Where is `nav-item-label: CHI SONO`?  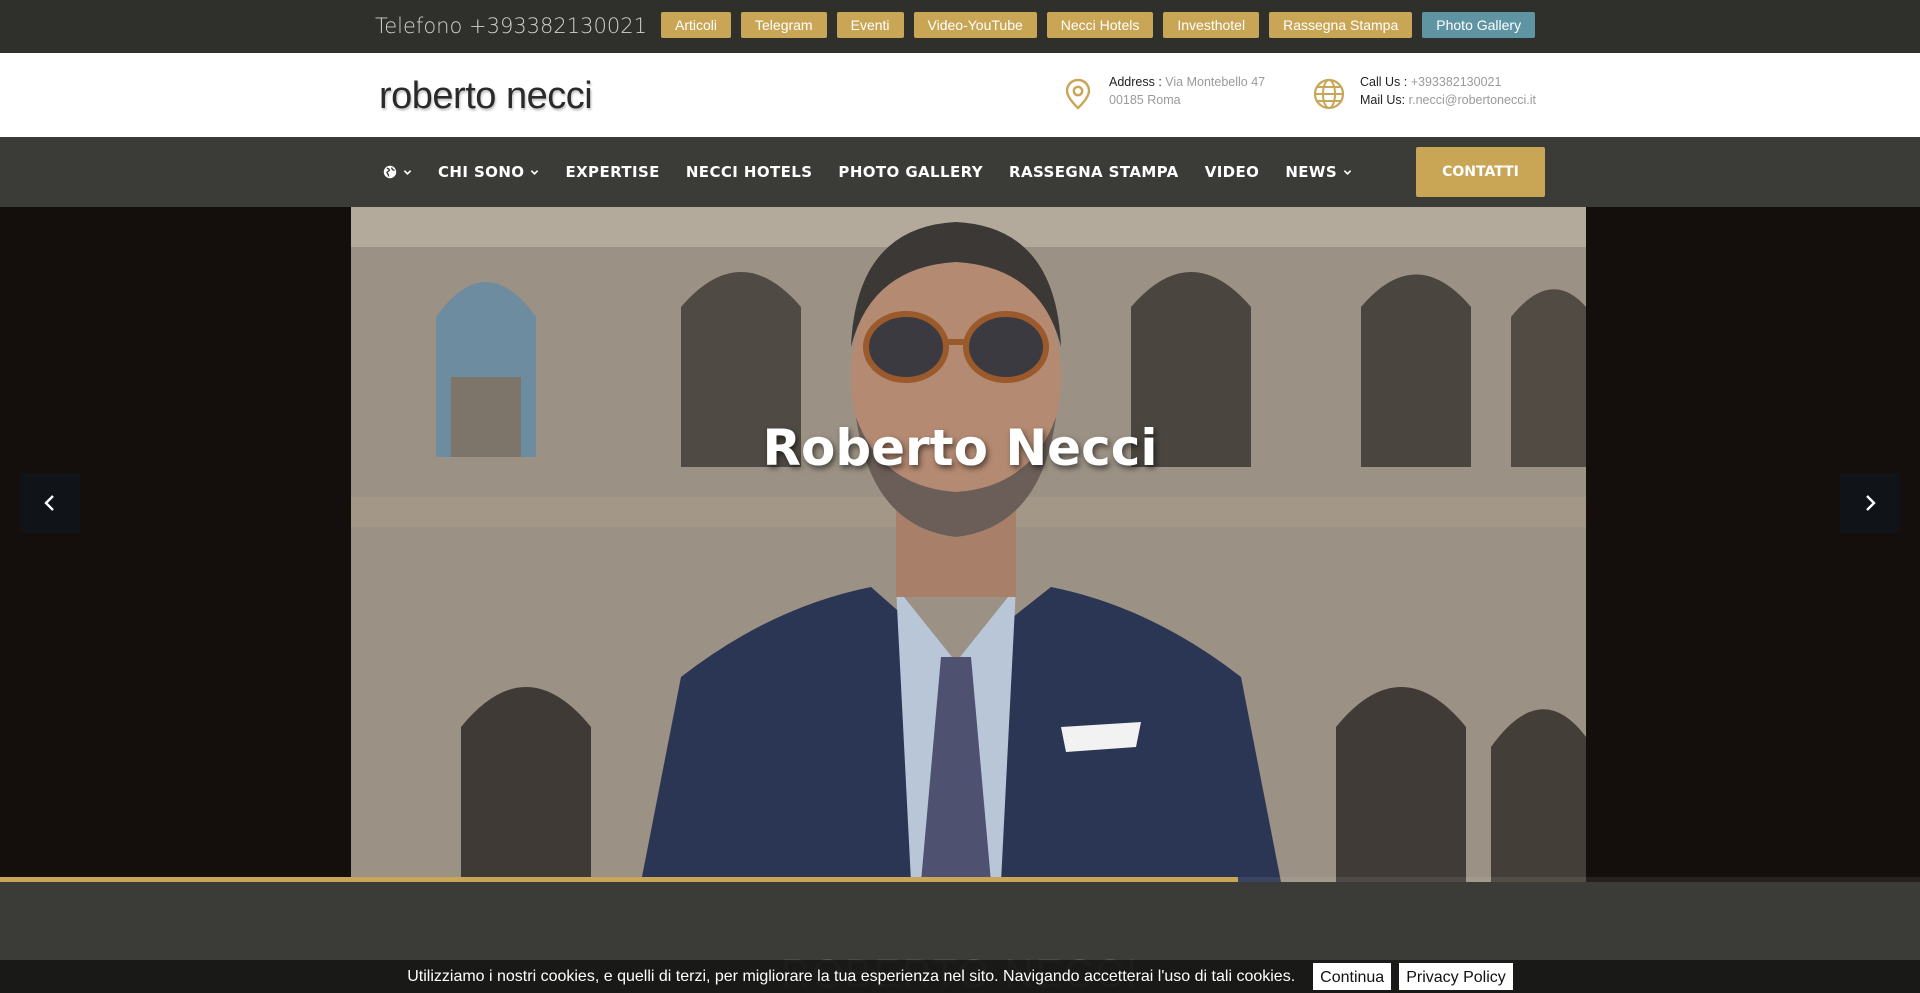 nav-item-label: CHI SONO is located at coordinates (481, 172).